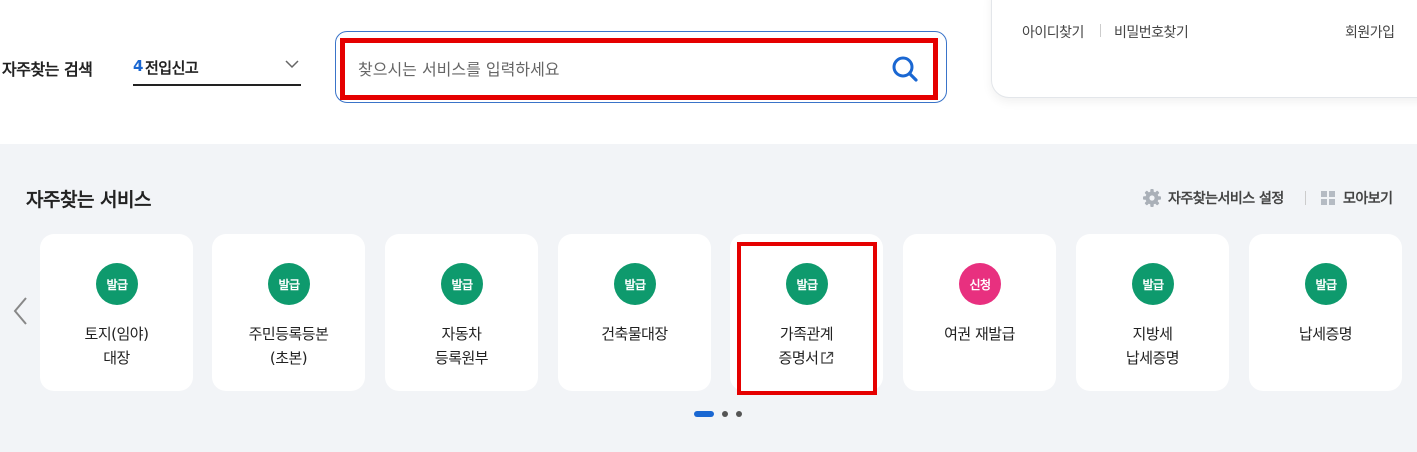 Image resolution: width=1417 pixels, height=452 pixels. Describe the element at coordinates (1152, 312) in the screenshot. I see `service-card: 발급 지방세 납세증명` at that location.